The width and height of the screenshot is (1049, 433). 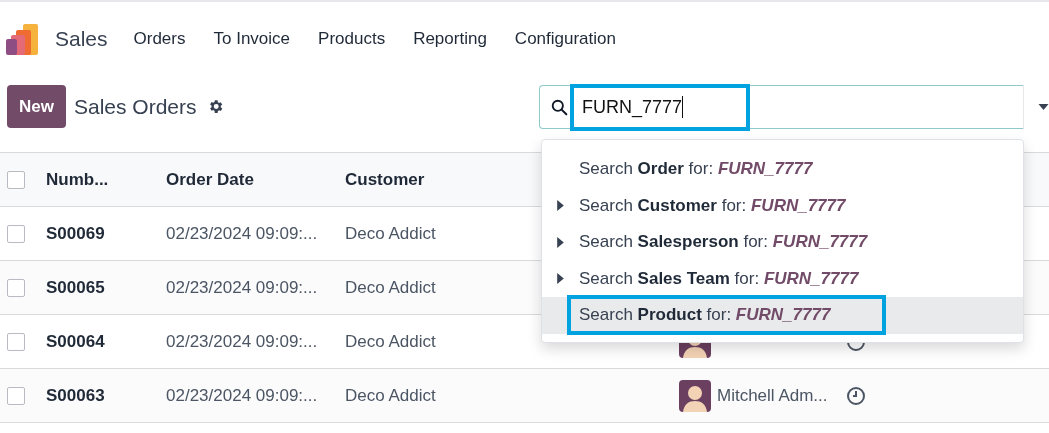 What do you see at coordinates (36, 106) in the screenshot?
I see `new-button: New` at bounding box center [36, 106].